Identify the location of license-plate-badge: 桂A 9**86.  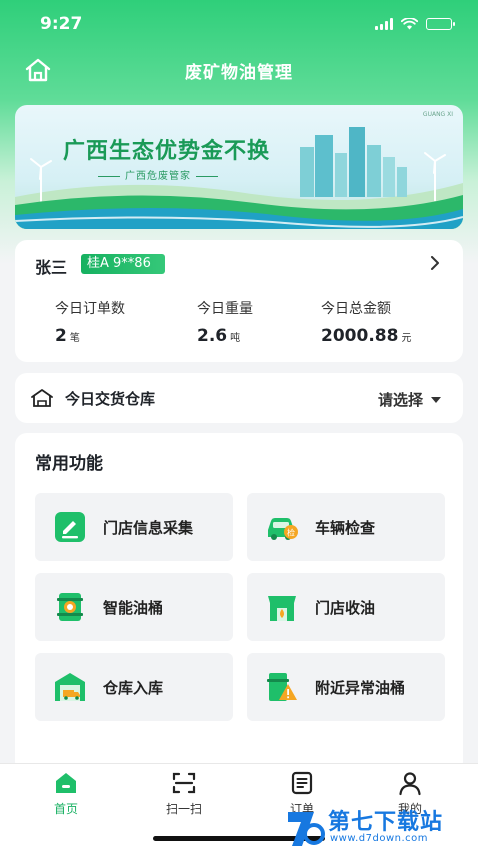
(123, 264).